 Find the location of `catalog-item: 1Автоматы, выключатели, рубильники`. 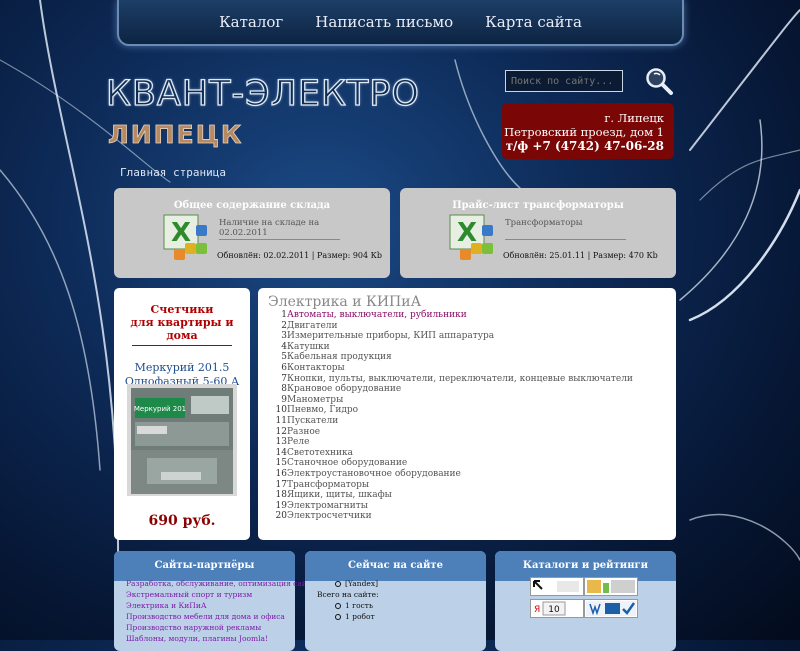

catalog-item: 1Автоматы, выключатели, рубильники is located at coordinates (472, 315).